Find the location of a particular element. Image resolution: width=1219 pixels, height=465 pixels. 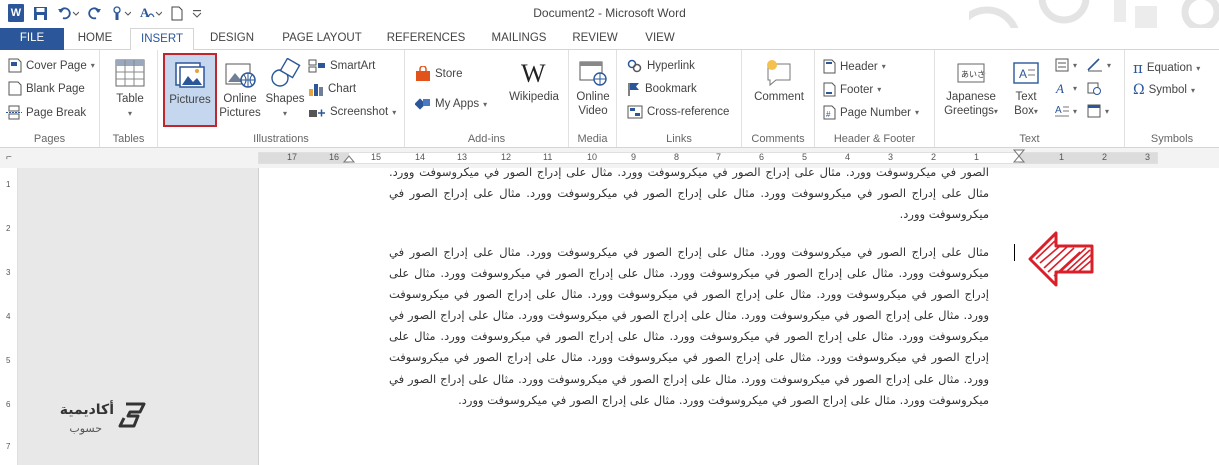

ruler-number: 6 is located at coordinates (762, 157).